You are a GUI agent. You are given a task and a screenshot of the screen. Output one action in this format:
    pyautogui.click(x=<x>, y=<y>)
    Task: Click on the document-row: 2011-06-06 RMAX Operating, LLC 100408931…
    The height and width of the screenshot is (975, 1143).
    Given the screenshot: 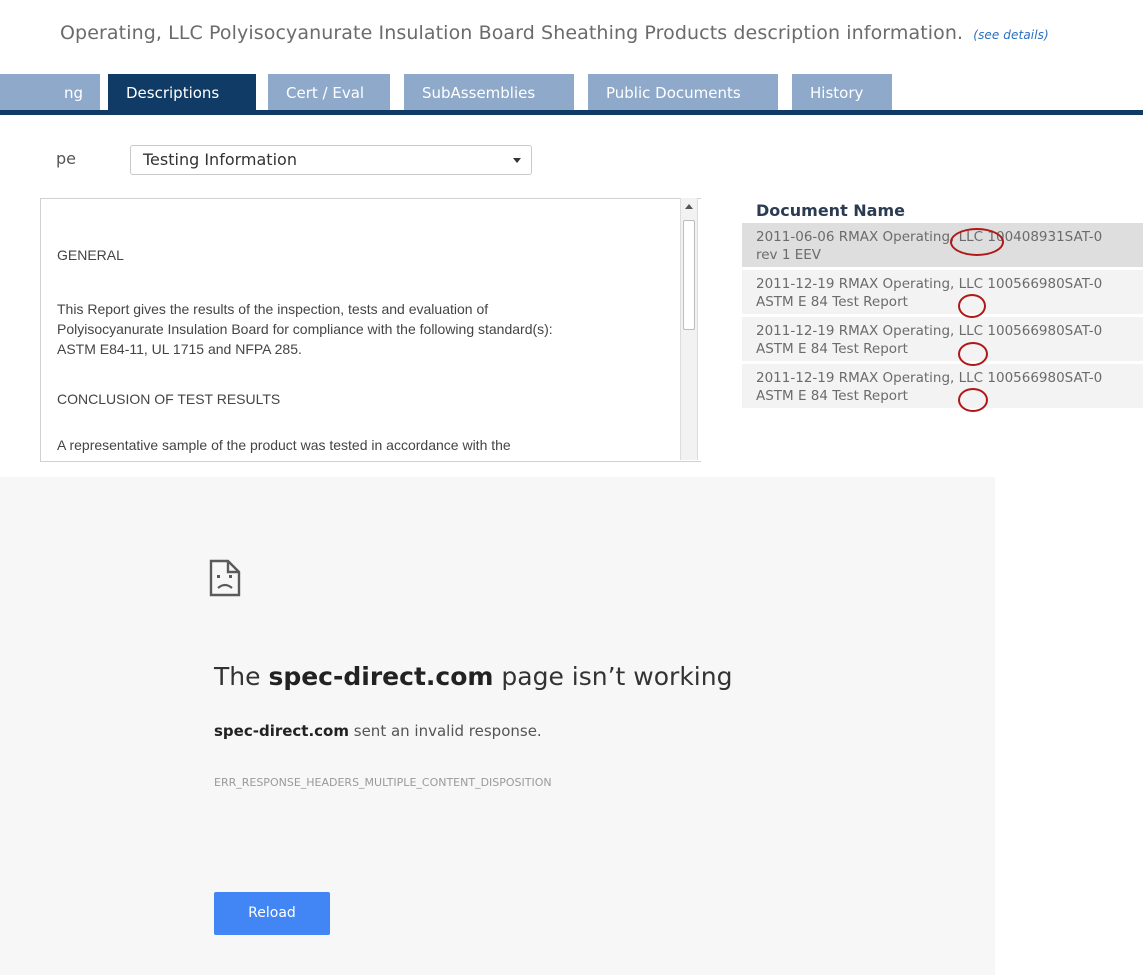 What is the action you would take?
    pyautogui.click(x=942, y=245)
    